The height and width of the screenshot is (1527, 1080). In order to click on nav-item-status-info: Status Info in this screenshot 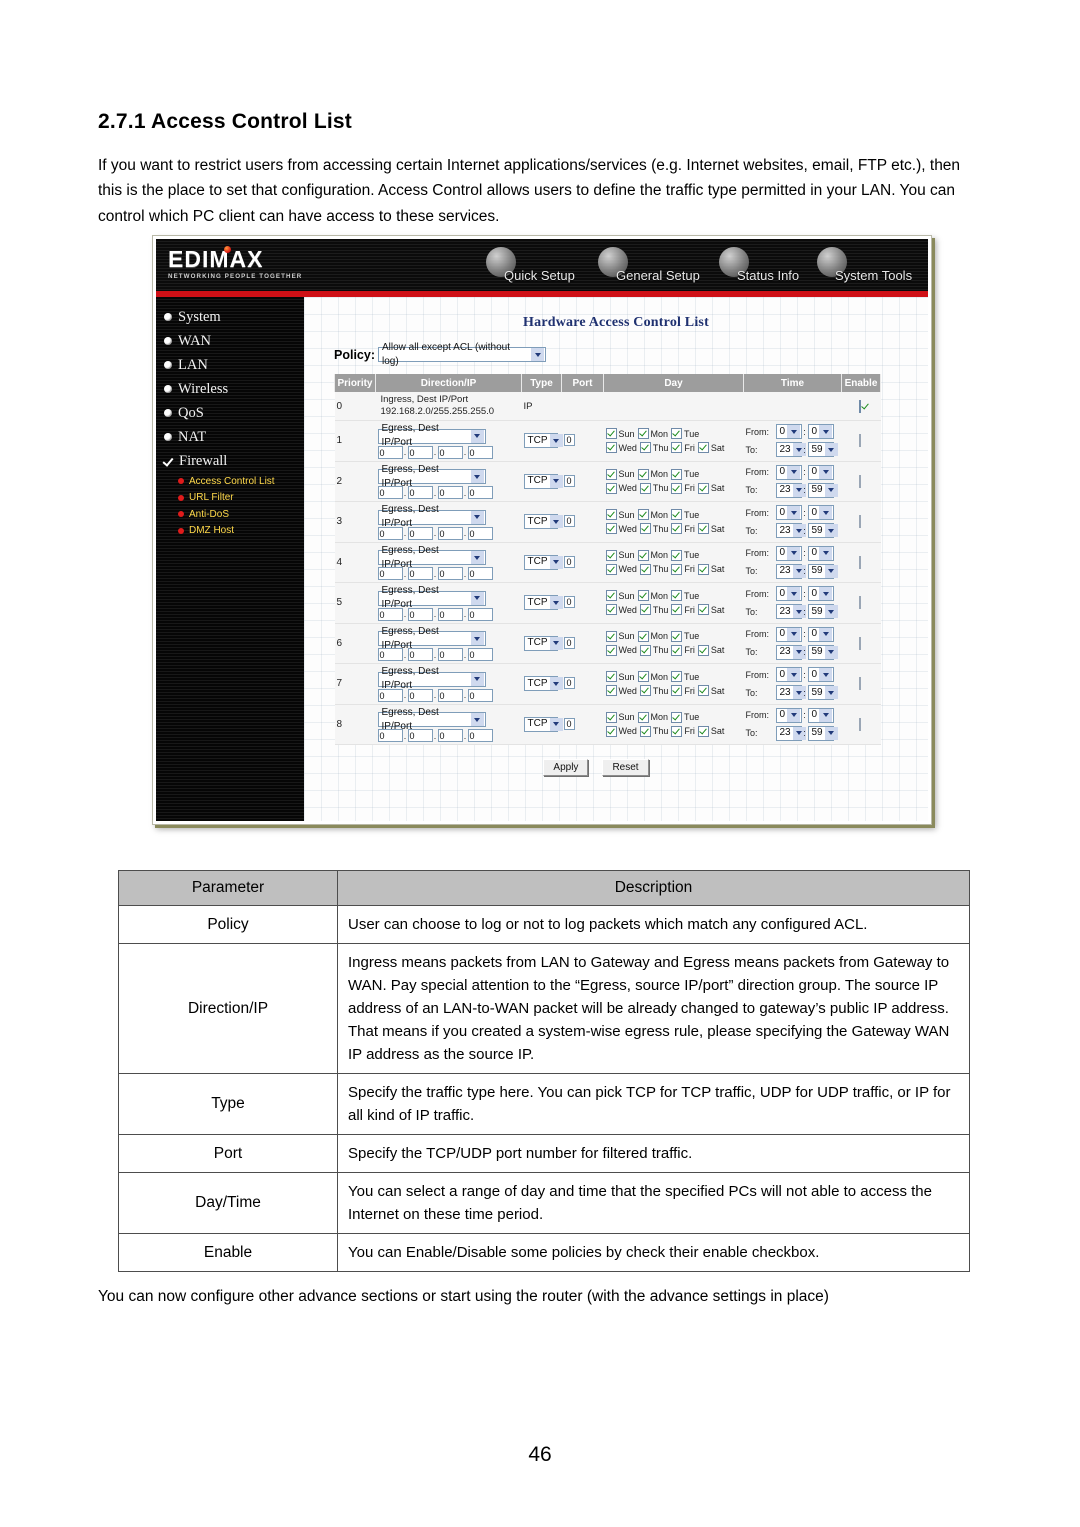, I will do `click(759, 267)`.